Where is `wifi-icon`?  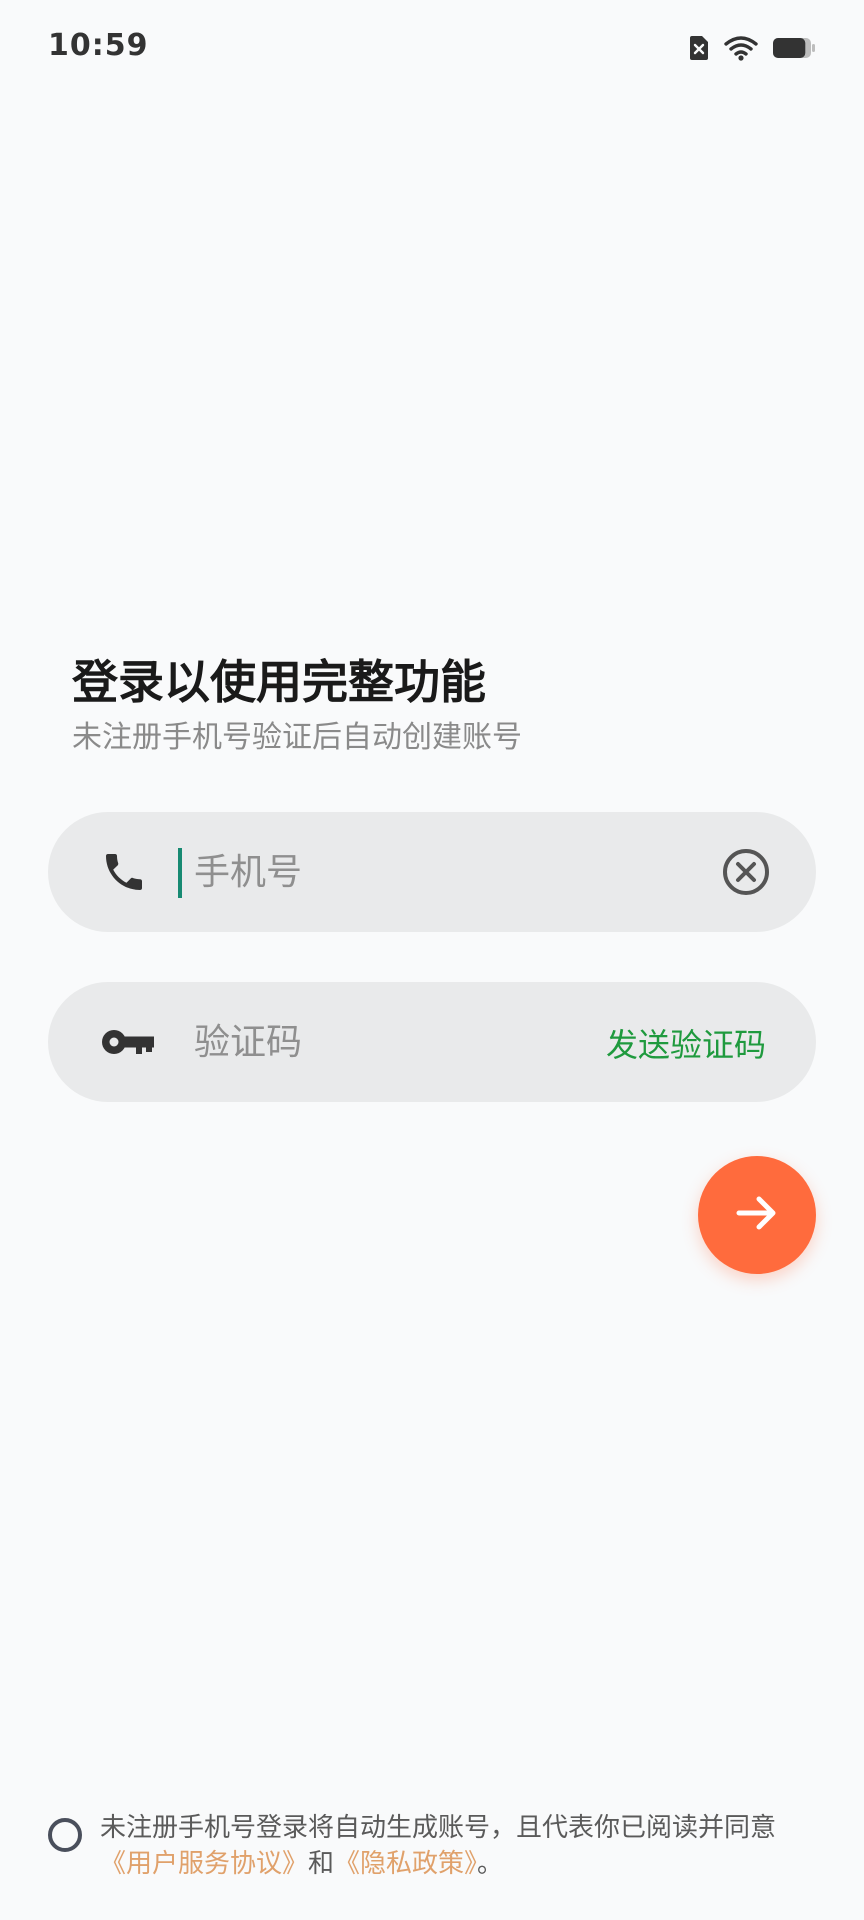 wifi-icon is located at coordinates (741, 48).